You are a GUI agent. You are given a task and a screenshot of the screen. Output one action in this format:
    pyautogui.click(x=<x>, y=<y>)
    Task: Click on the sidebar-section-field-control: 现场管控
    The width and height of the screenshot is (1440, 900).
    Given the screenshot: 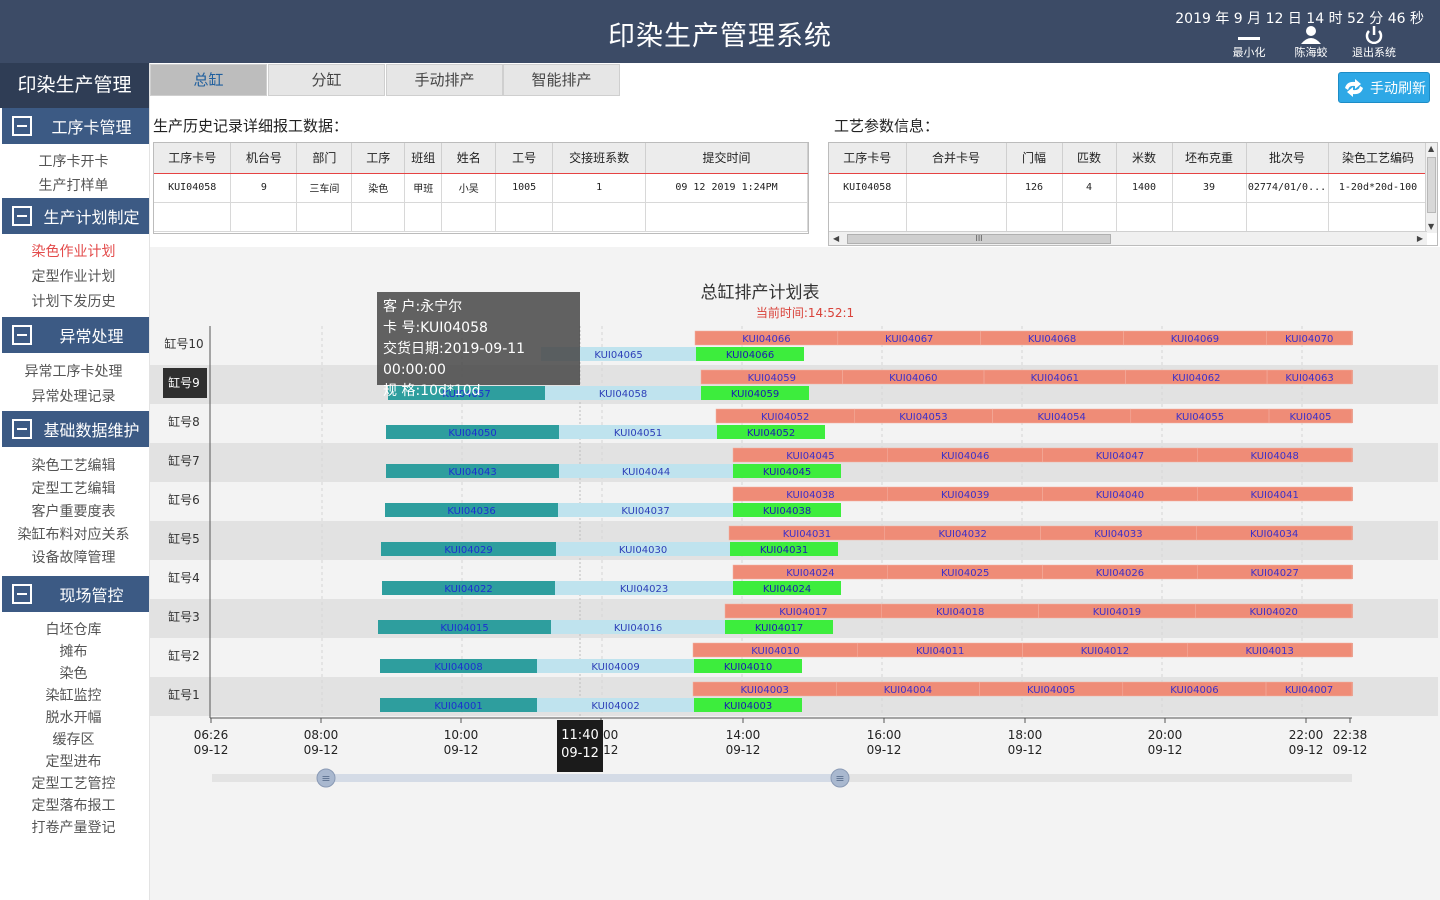 What is the action you would take?
    pyautogui.click(x=75, y=594)
    